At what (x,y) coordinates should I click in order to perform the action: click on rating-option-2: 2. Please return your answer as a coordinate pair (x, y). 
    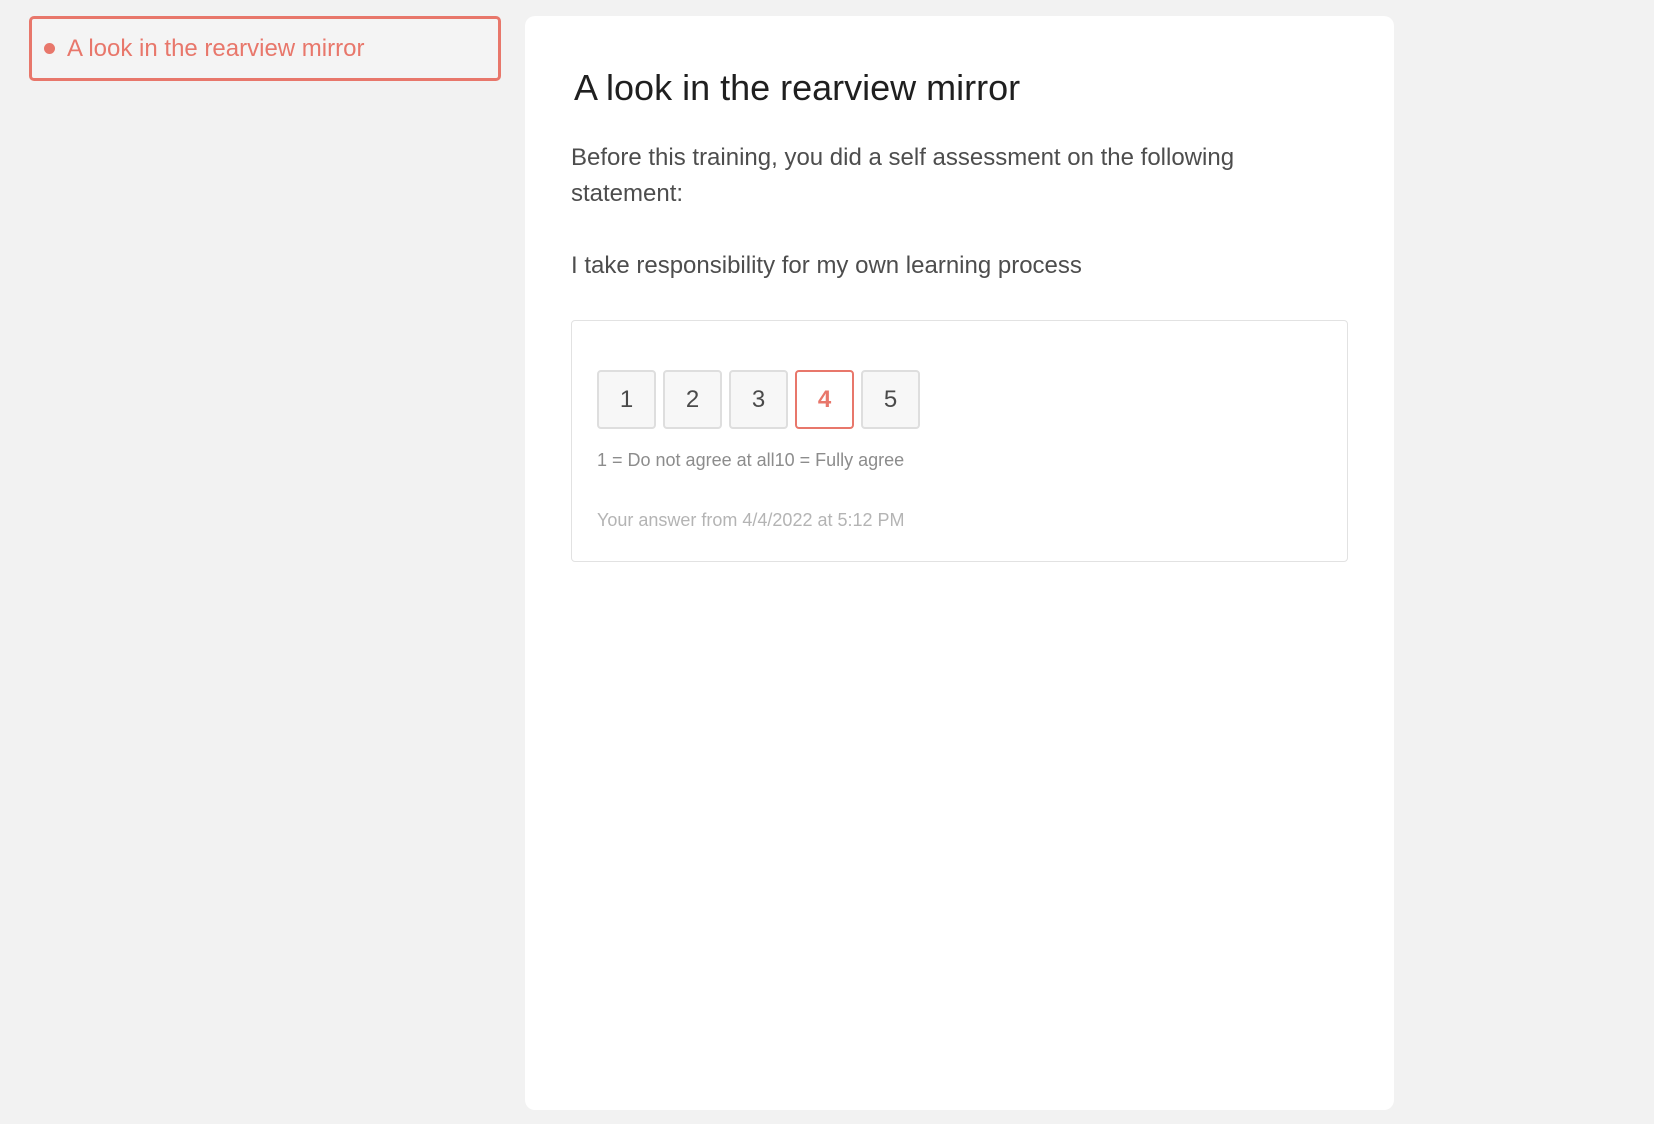
    Looking at the image, I should click on (692, 399).